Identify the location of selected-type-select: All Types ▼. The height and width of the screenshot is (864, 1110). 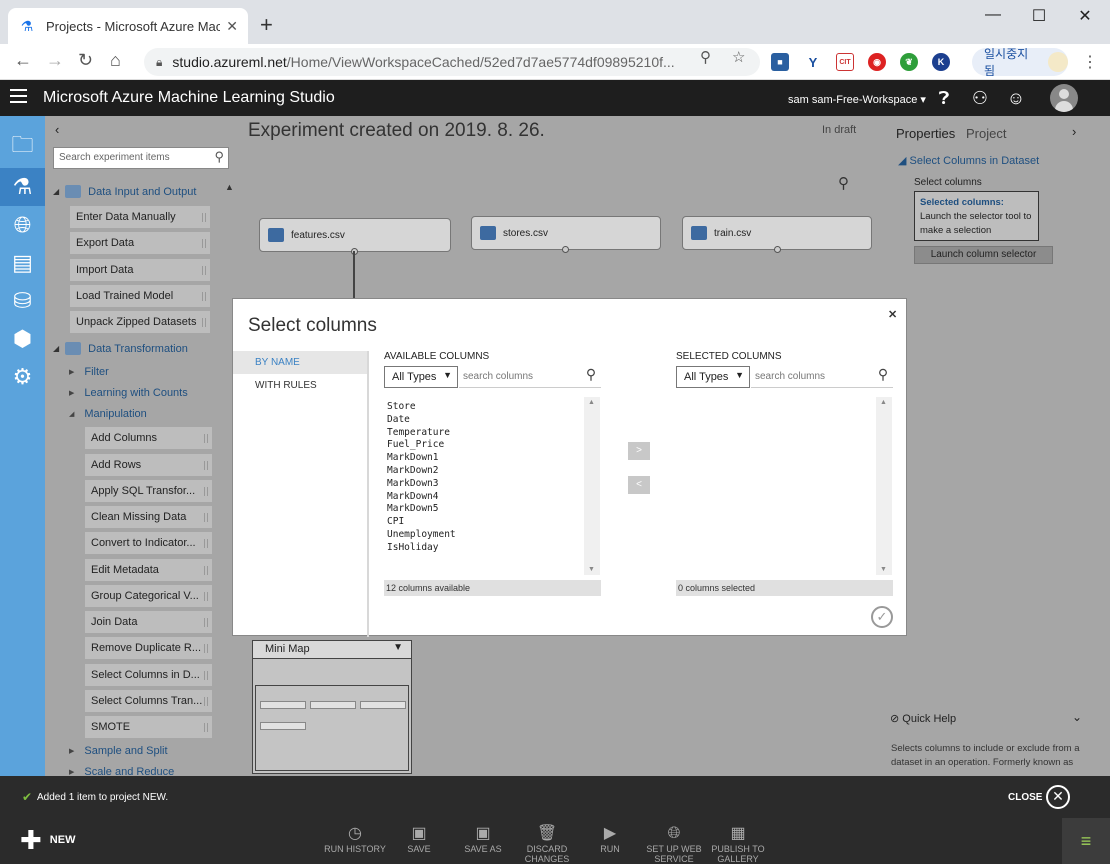
(713, 377).